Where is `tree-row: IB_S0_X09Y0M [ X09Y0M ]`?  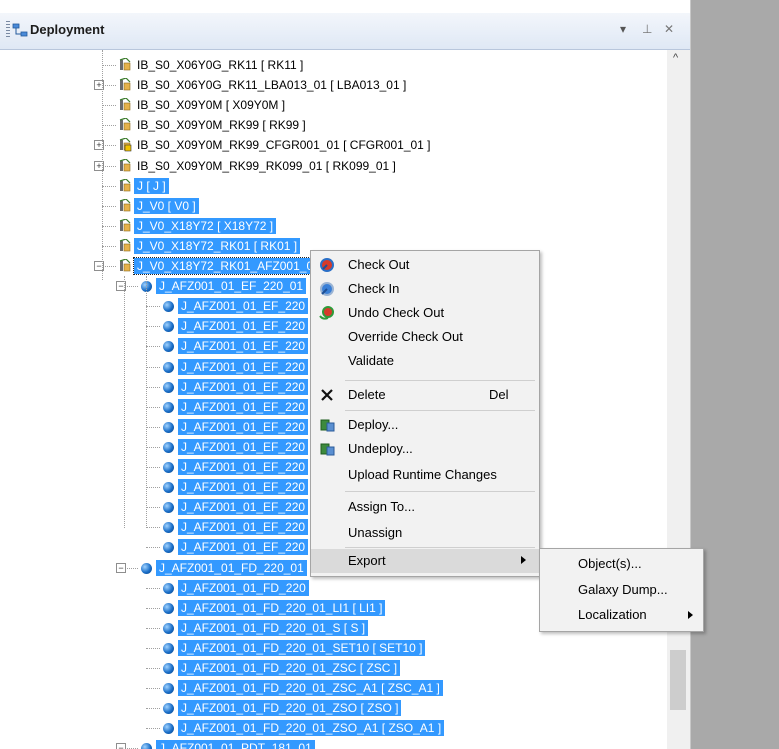 tree-row: IB_S0_X09Y0M [ X09Y0M ] is located at coordinates (330, 105).